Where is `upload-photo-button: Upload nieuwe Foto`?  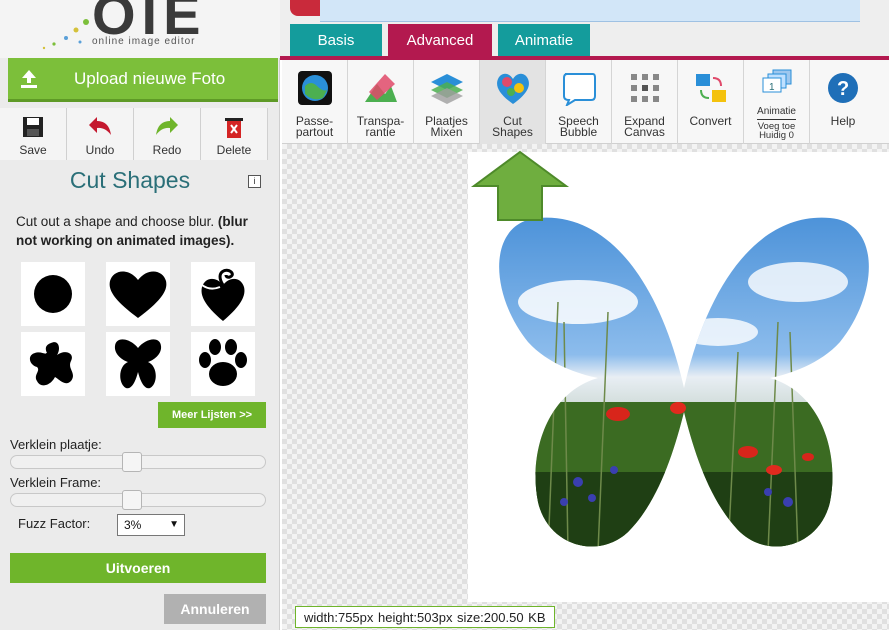 upload-photo-button: Upload nieuwe Foto is located at coordinates (143, 80).